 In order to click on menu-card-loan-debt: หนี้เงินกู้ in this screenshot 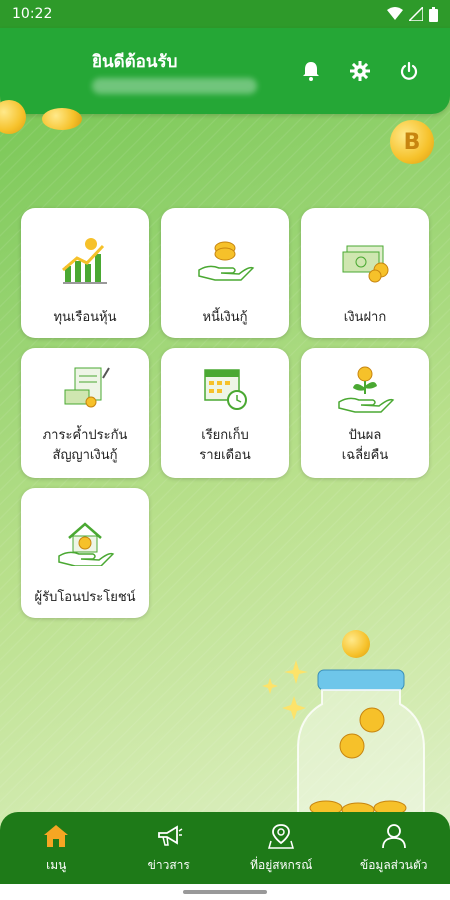, I will do `click(225, 273)`.